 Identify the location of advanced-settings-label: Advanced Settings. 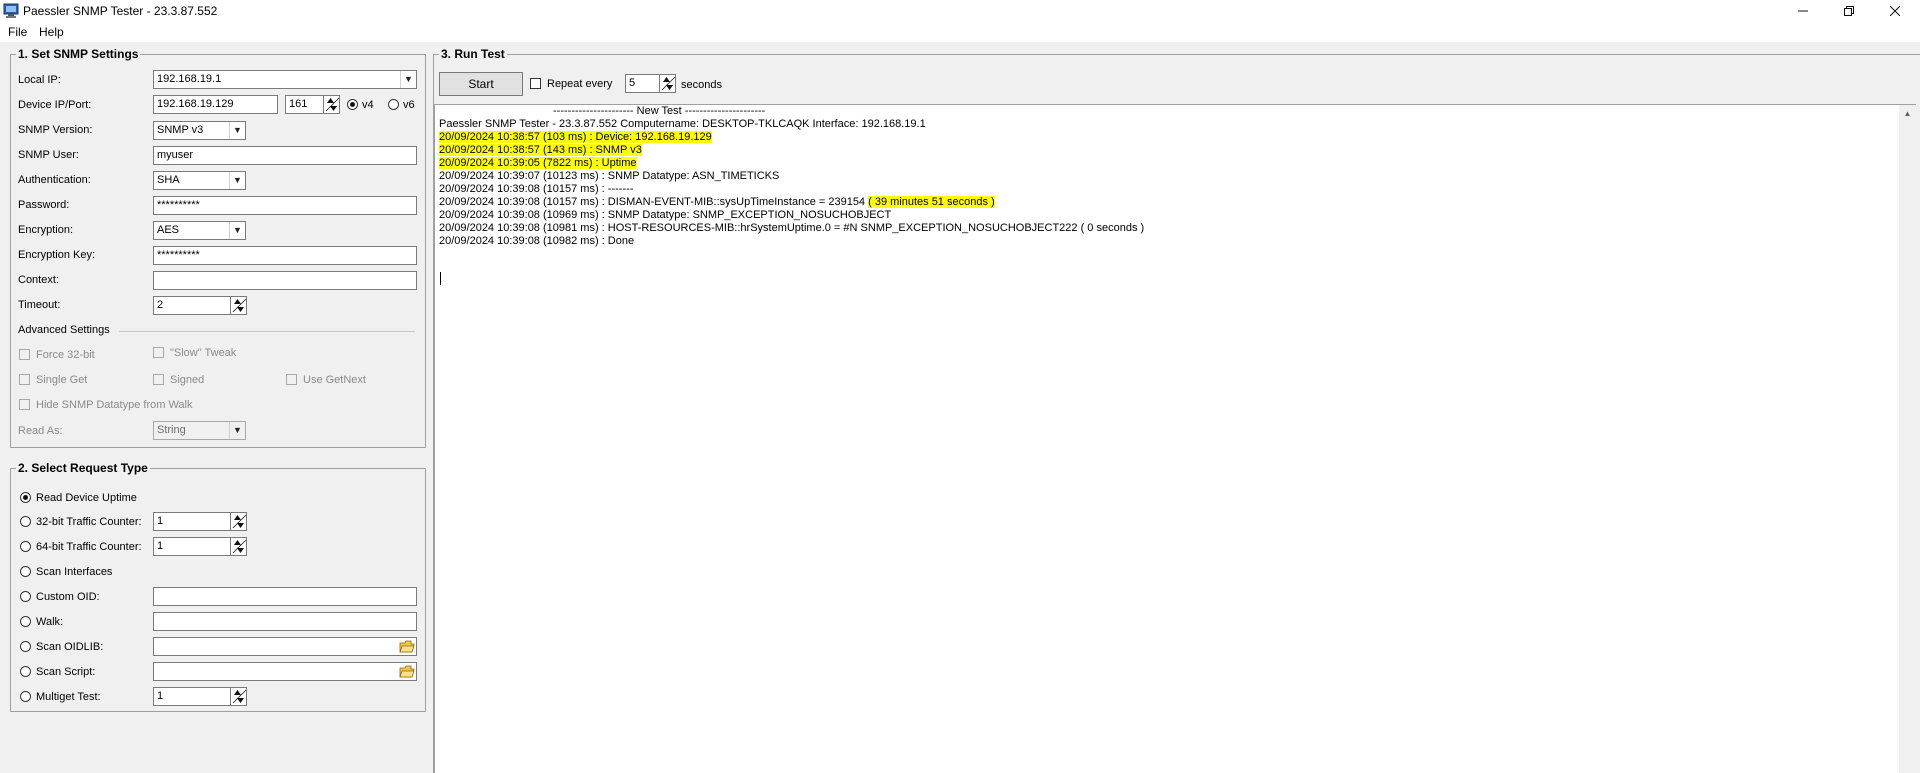
(64, 330).